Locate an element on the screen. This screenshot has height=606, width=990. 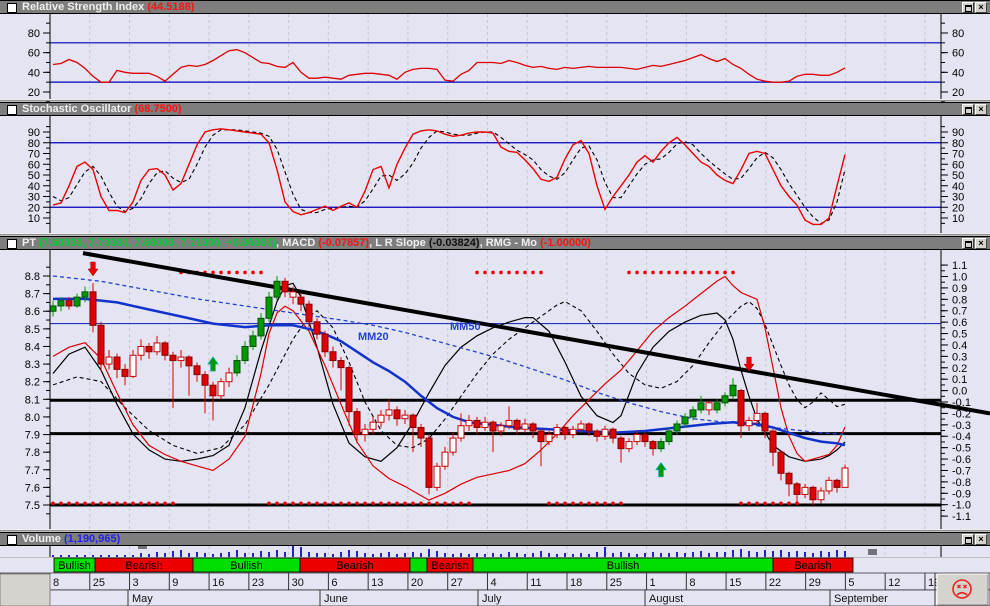
axis-label: -0.5 is located at coordinates (961, 449).